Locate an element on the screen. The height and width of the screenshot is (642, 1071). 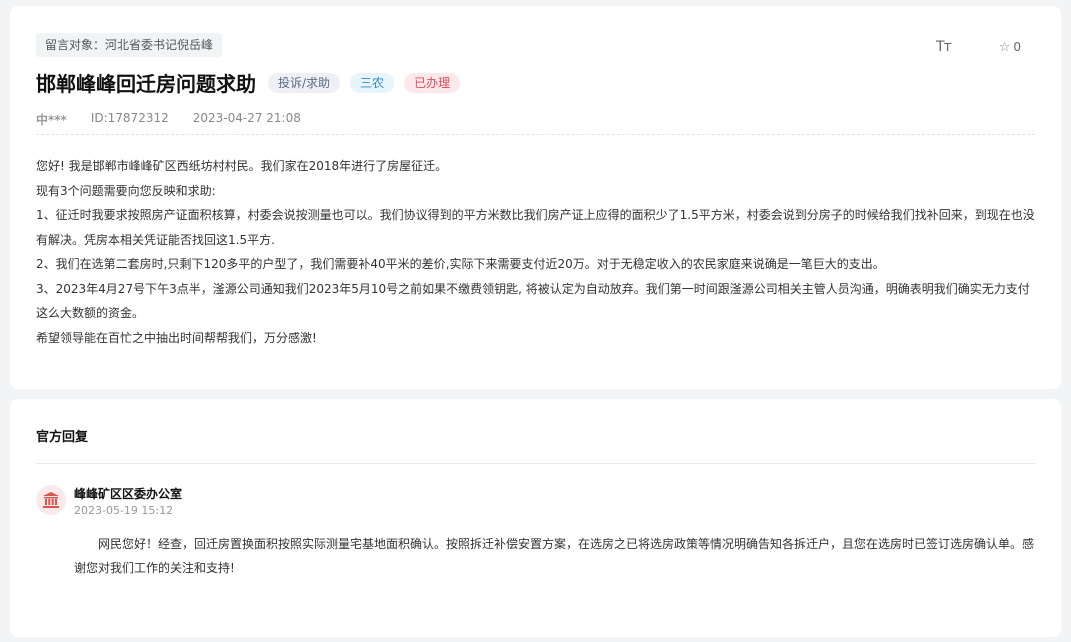
favorite-button: ☆ 0 is located at coordinates (1010, 47).